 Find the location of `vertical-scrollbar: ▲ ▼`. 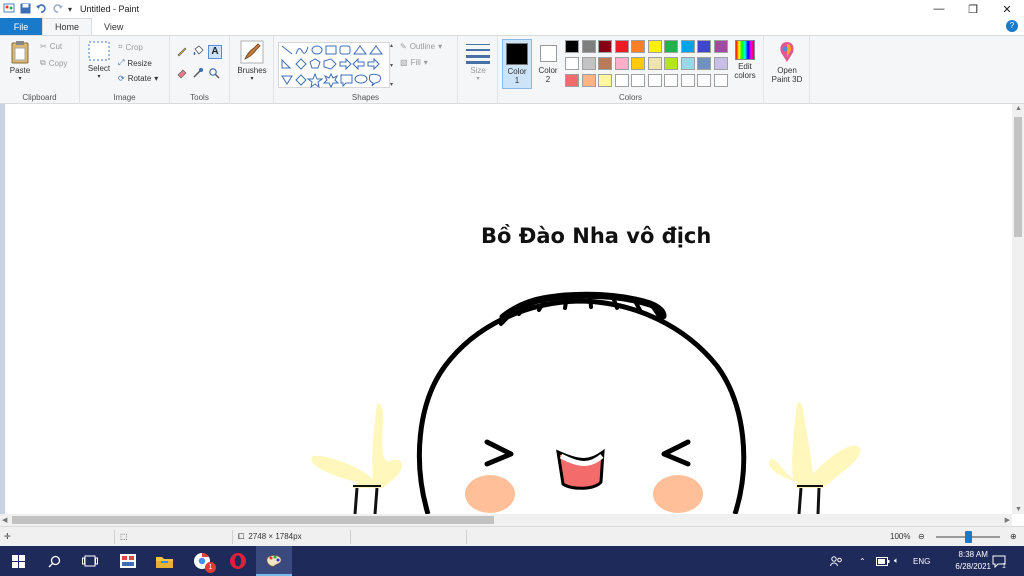

vertical-scrollbar: ▲ ▼ is located at coordinates (1018, 309).